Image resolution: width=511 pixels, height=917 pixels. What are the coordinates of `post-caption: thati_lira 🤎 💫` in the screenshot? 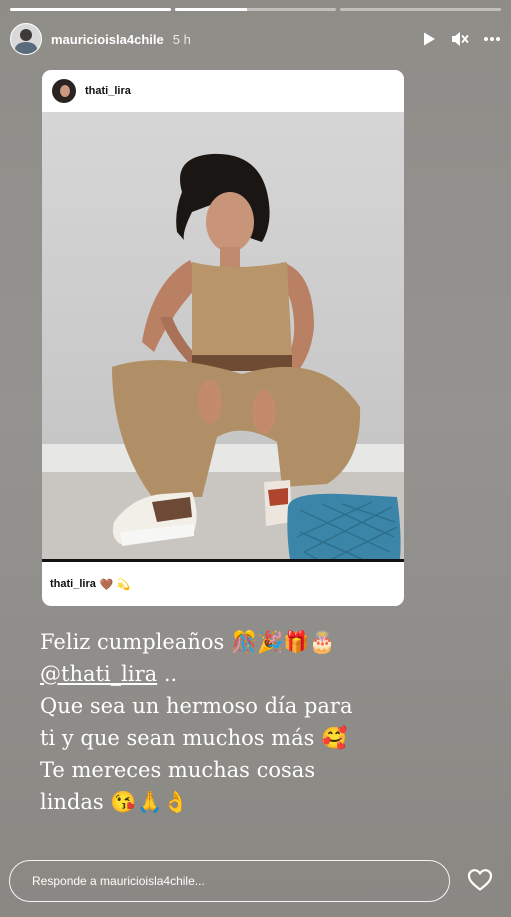 It's located at (223, 584).